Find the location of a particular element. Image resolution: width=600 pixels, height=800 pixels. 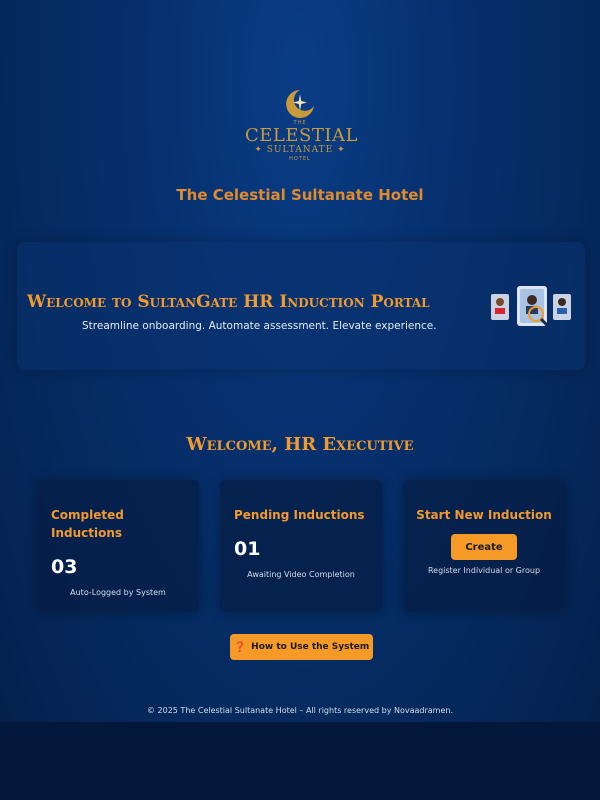

pending-note: Awaiting Video Completion is located at coordinates (301, 574).